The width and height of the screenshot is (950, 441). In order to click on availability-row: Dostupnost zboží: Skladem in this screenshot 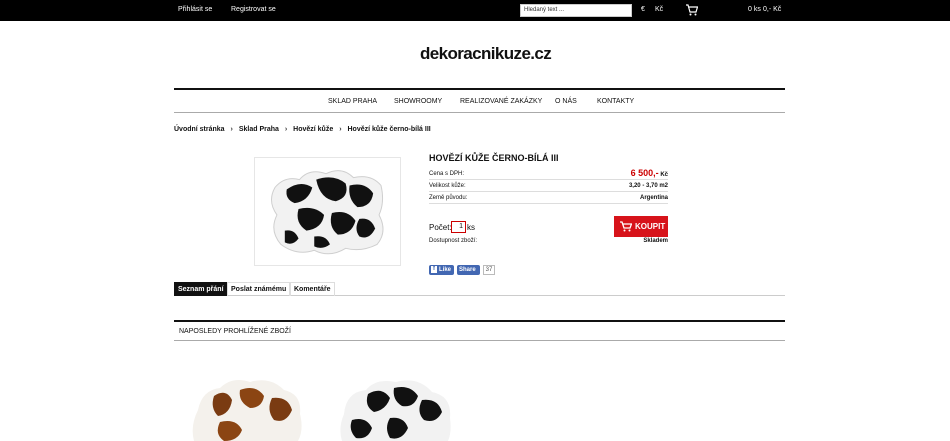, I will do `click(548, 243)`.